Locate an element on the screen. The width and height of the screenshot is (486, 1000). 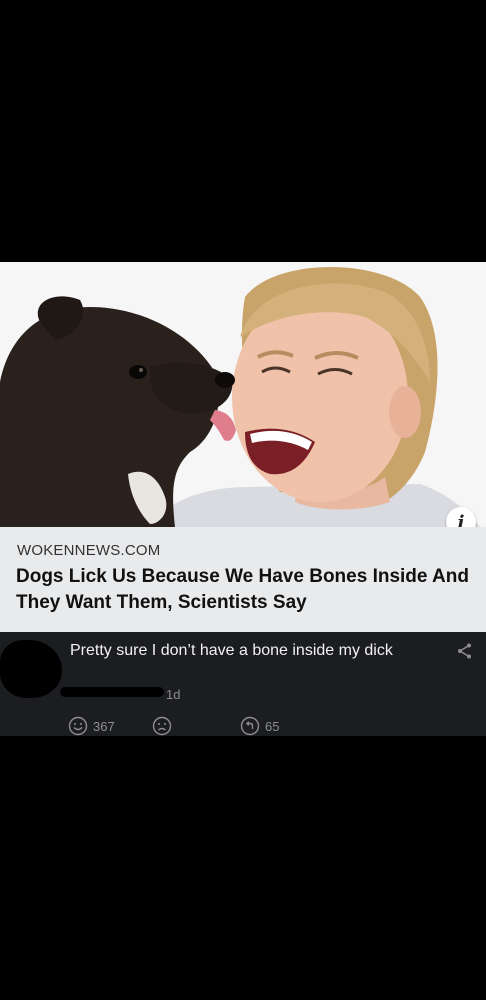
sad-icon is located at coordinates (162, 726).